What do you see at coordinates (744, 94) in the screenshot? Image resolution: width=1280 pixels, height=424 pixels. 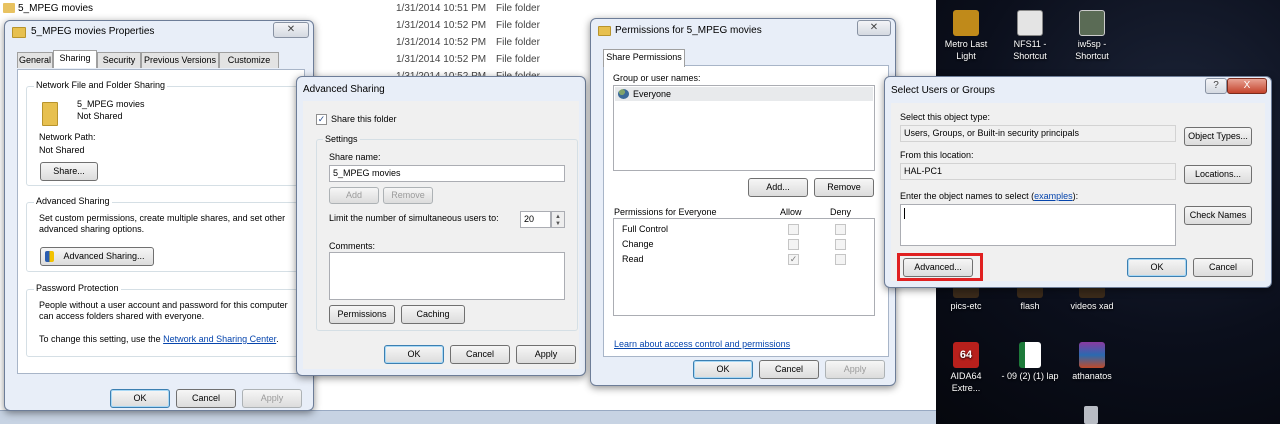 I see `list-item: Everyone` at bounding box center [744, 94].